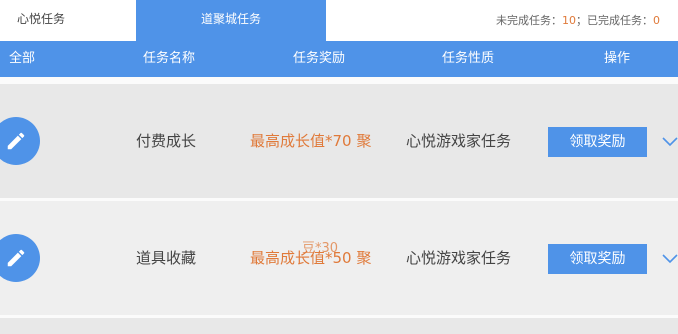  I want to click on task-summary: 未完成任务：10；已完成任务：0, so click(578, 20).